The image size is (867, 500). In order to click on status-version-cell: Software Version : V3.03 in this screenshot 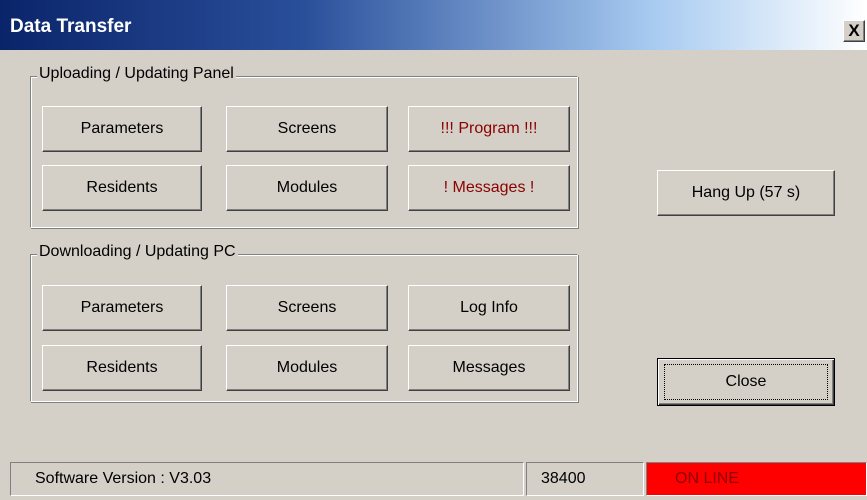, I will do `click(267, 479)`.